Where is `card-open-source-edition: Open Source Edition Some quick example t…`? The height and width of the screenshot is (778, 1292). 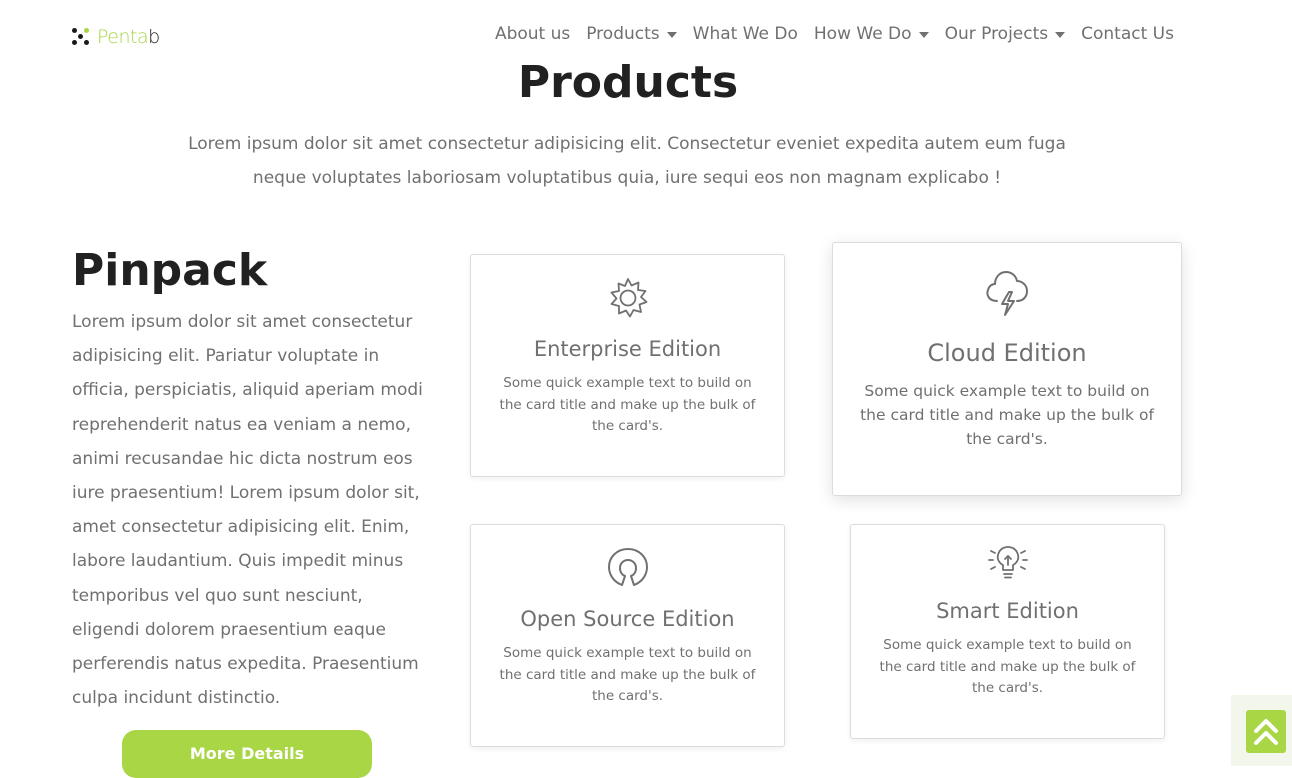 card-open-source-edition: Open Source Edition Some quick example t… is located at coordinates (627, 635).